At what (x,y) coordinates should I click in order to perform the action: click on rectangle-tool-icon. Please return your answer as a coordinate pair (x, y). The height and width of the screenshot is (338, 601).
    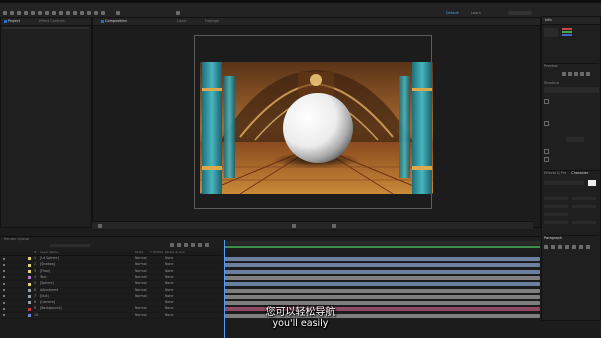
    Looking at the image, I should click on (54, 13).